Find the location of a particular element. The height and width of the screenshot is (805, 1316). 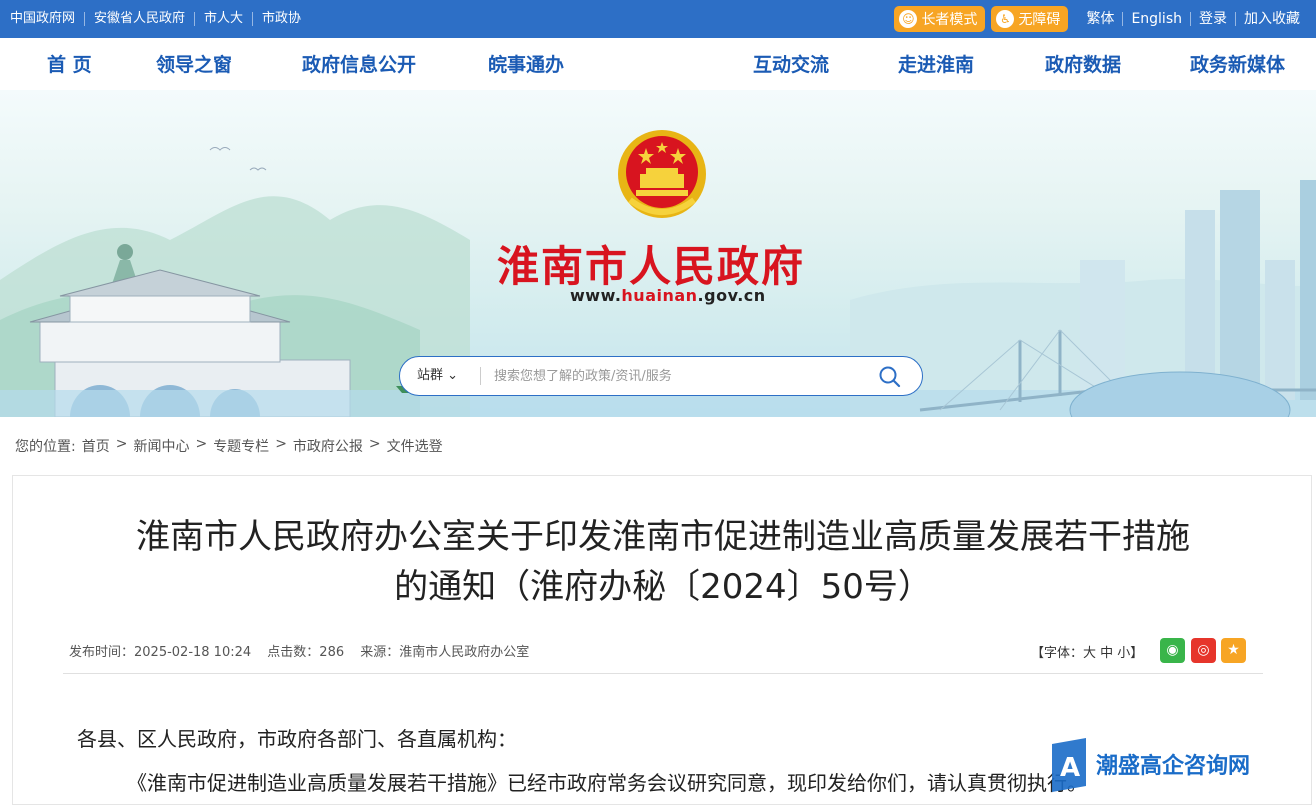

svg-text: A is located at coordinates (1070, 768).